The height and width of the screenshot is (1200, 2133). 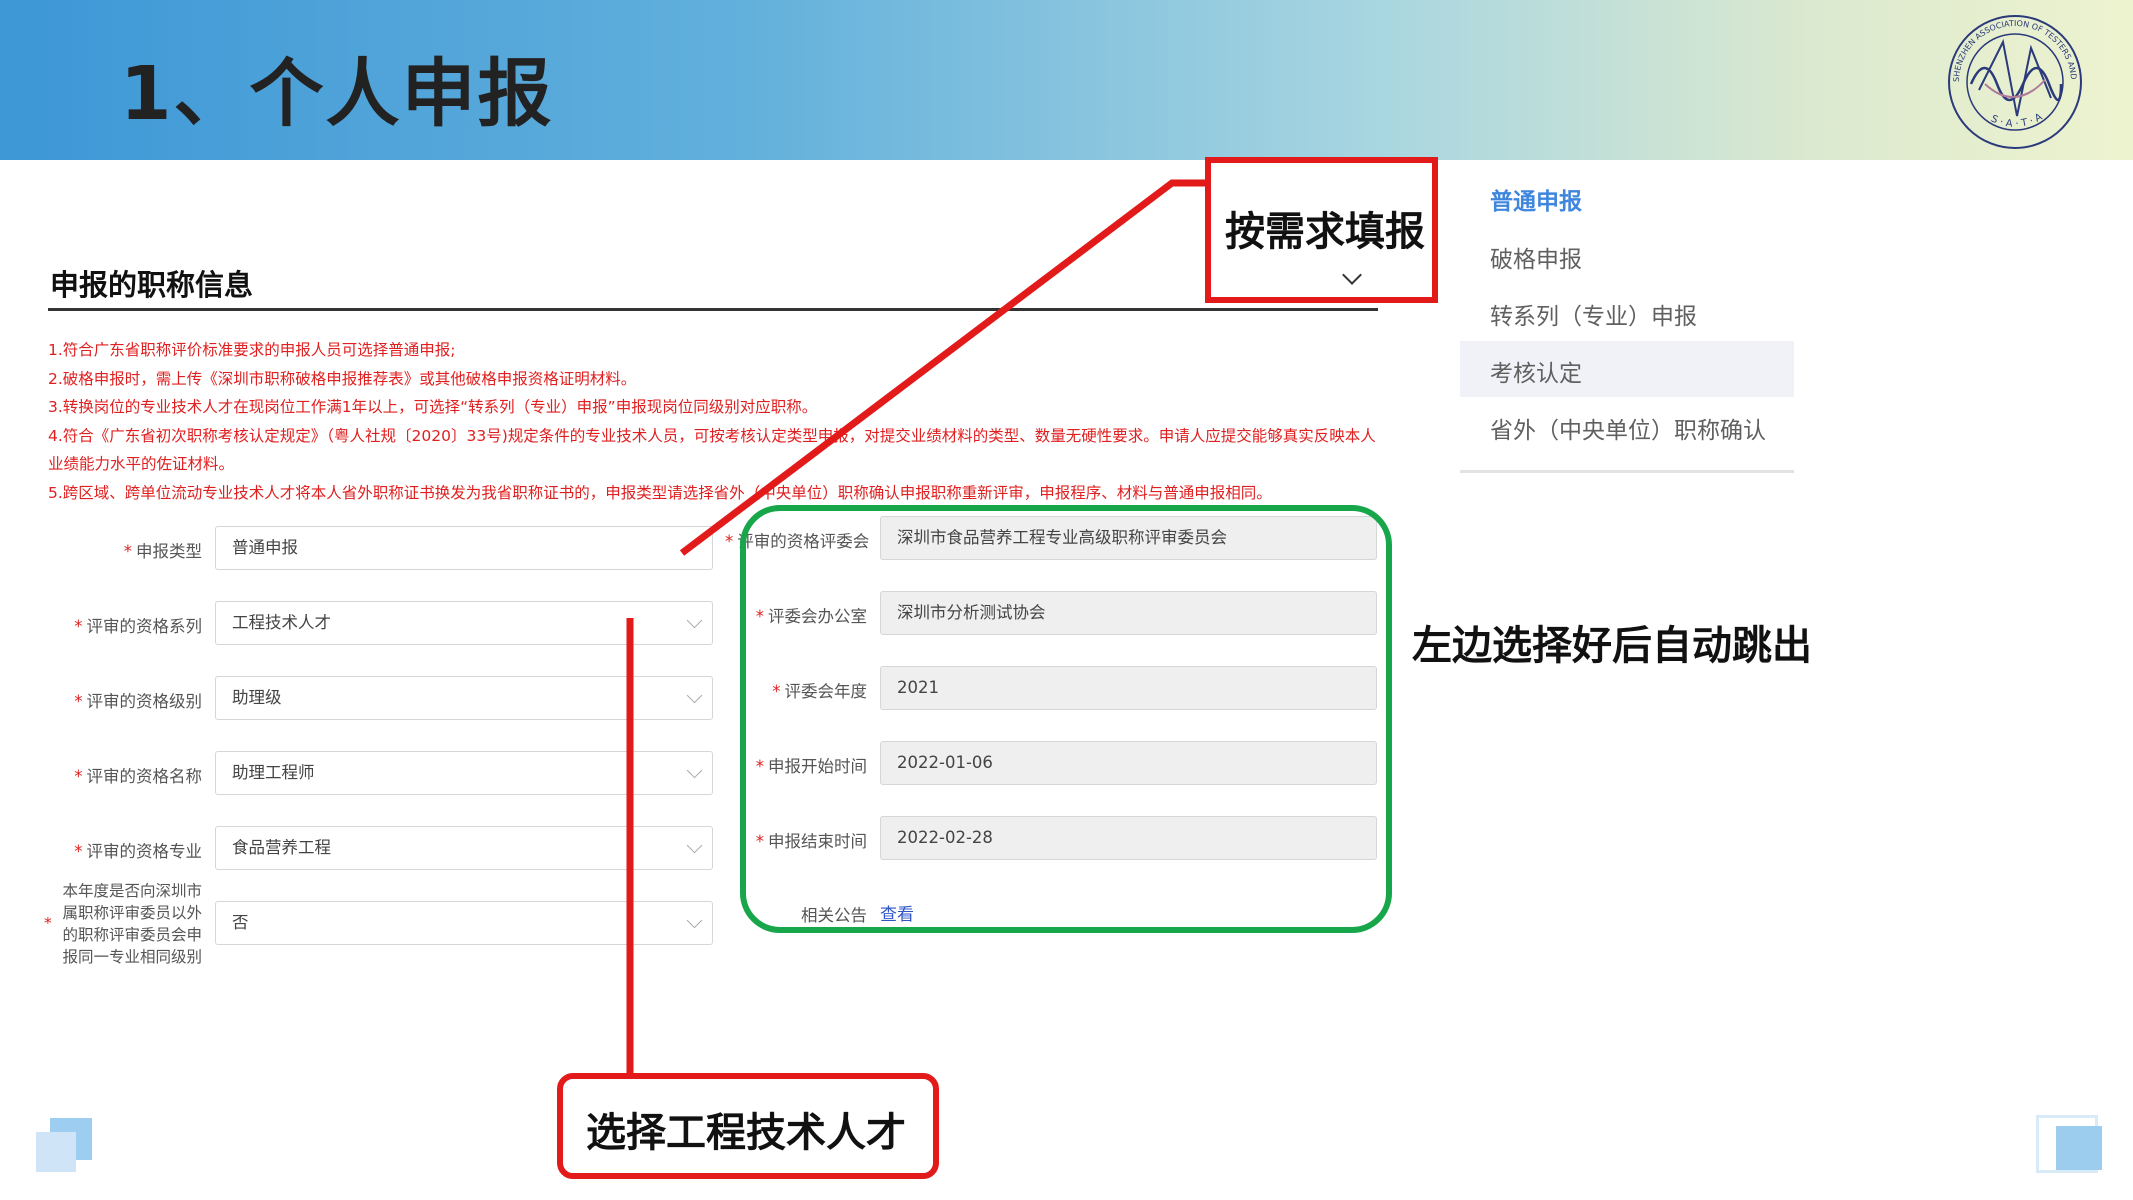 I want to click on menu-item-assessment: 考核认定, so click(x=1536, y=371).